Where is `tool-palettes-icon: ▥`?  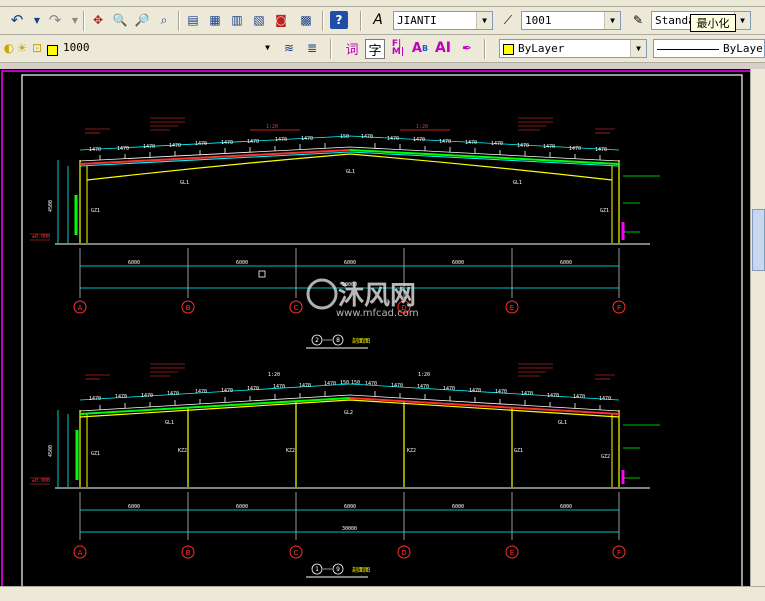
tool-palettes-icon: ▥ is located at coordinates (237, 20).